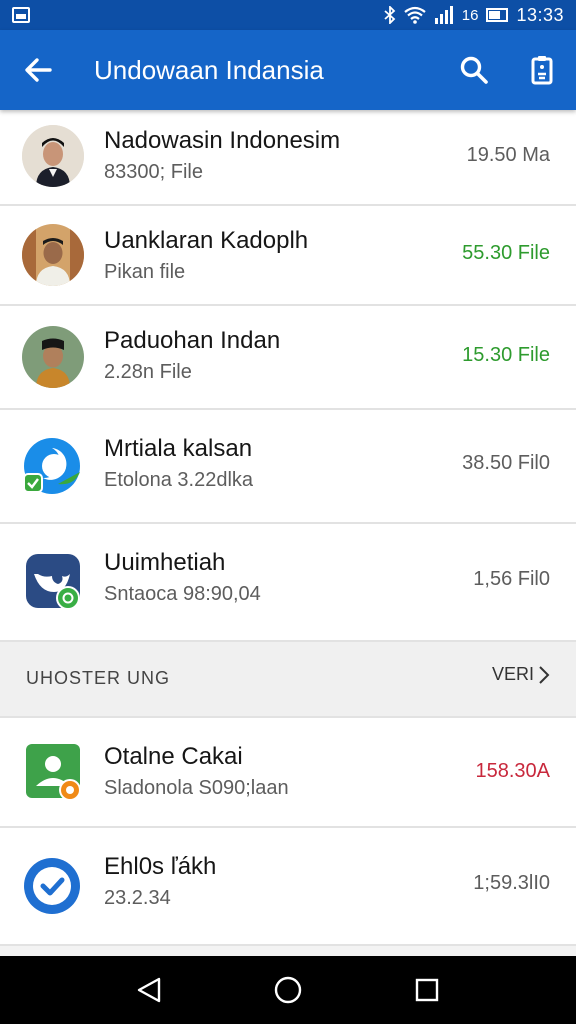  I want to click on image-icon, so click(21, 15).